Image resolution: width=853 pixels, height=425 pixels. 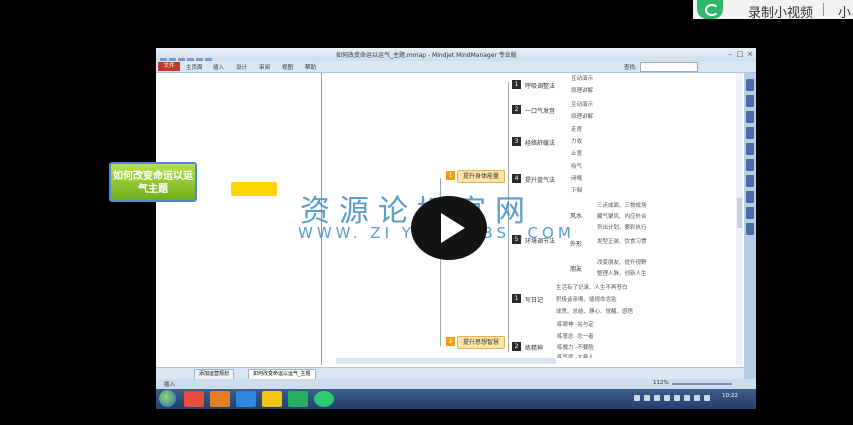 I want to click on leaf: 藏气聚风、内应外合, so click(x=622, y=216).